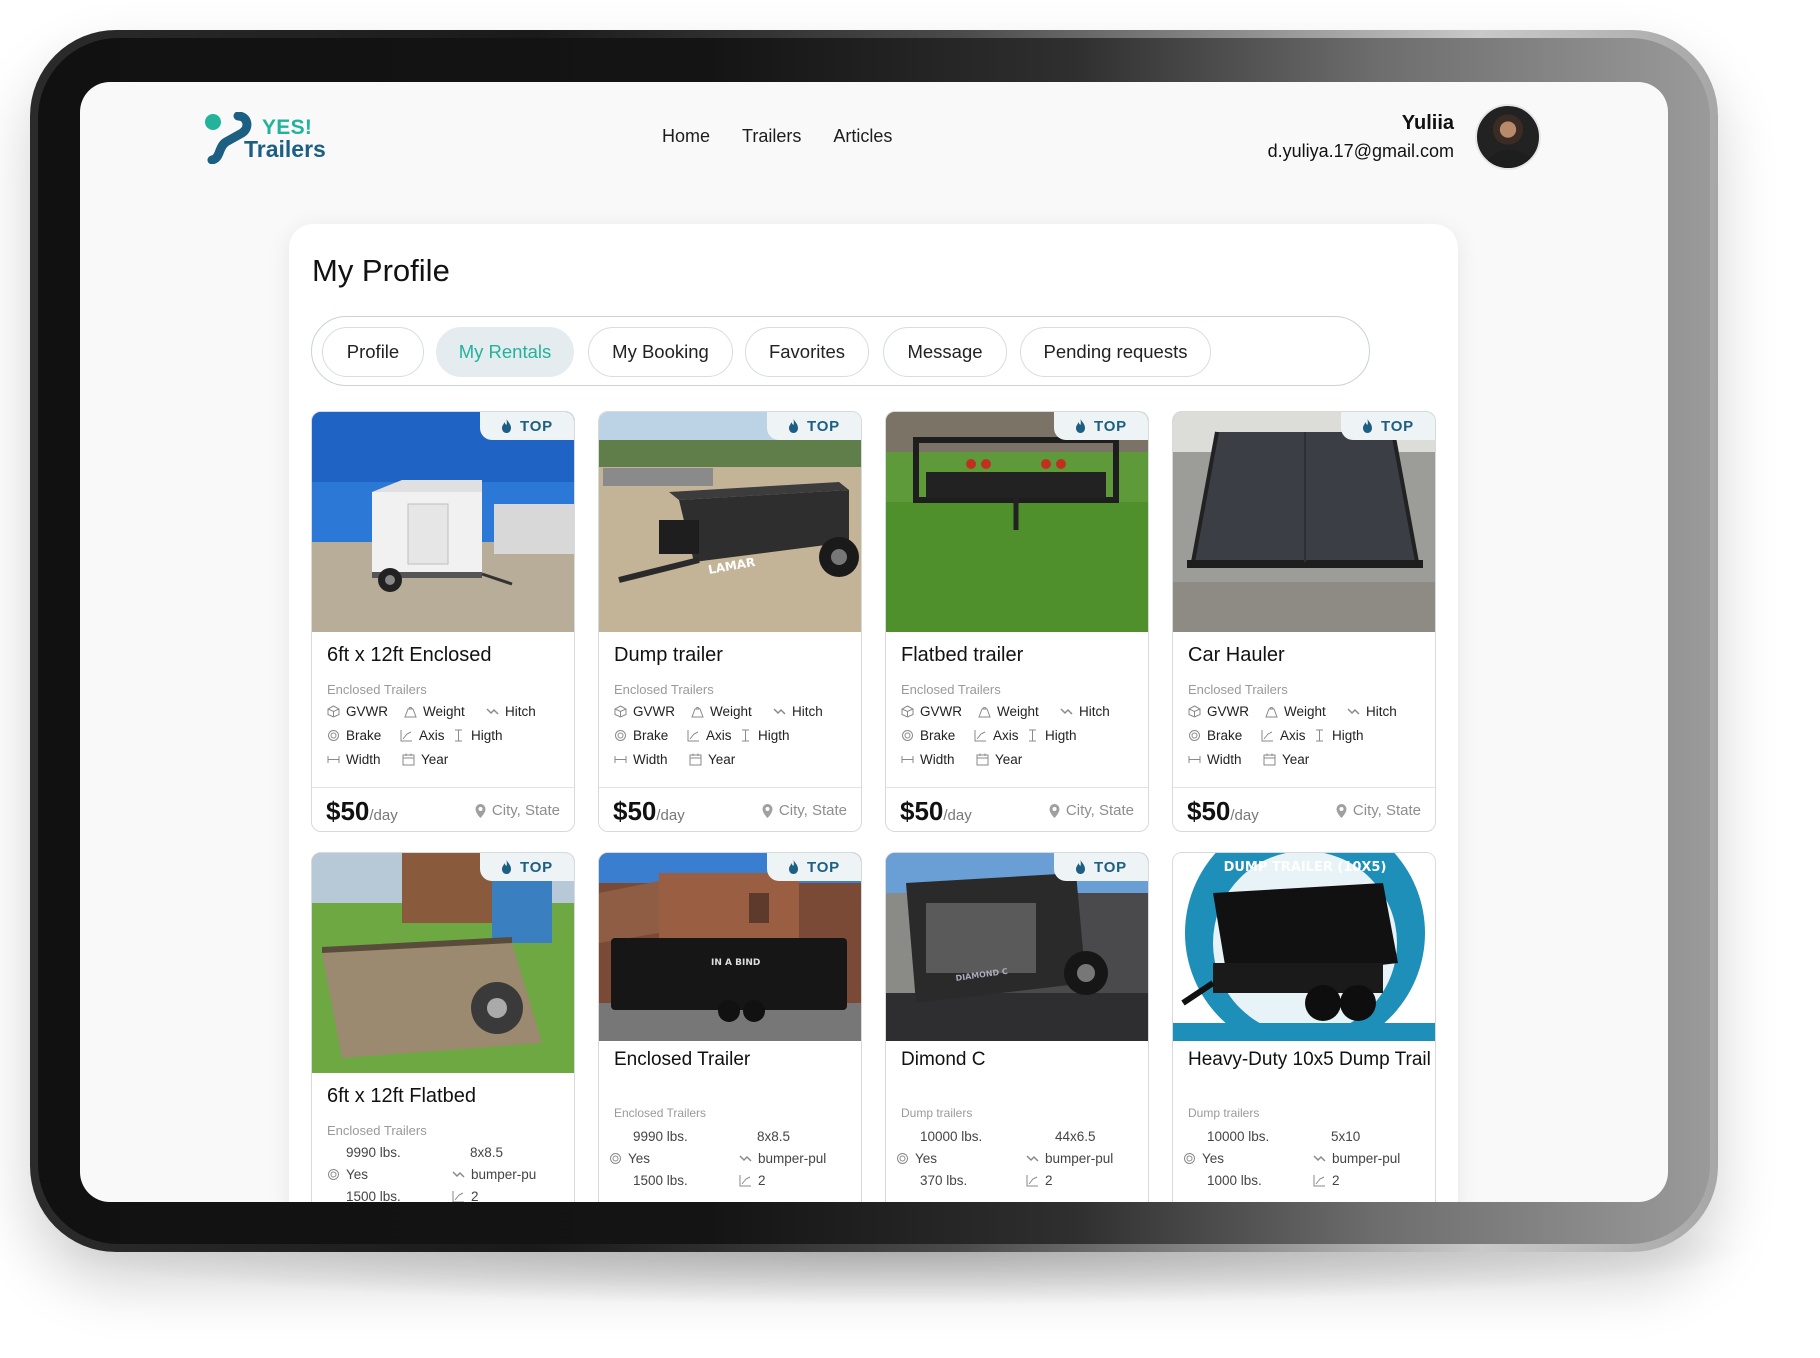  What do you see at coordinates (862, 136) in the screenshot?
I see `nav-articles: Articles` at bounding box center [862, 136].